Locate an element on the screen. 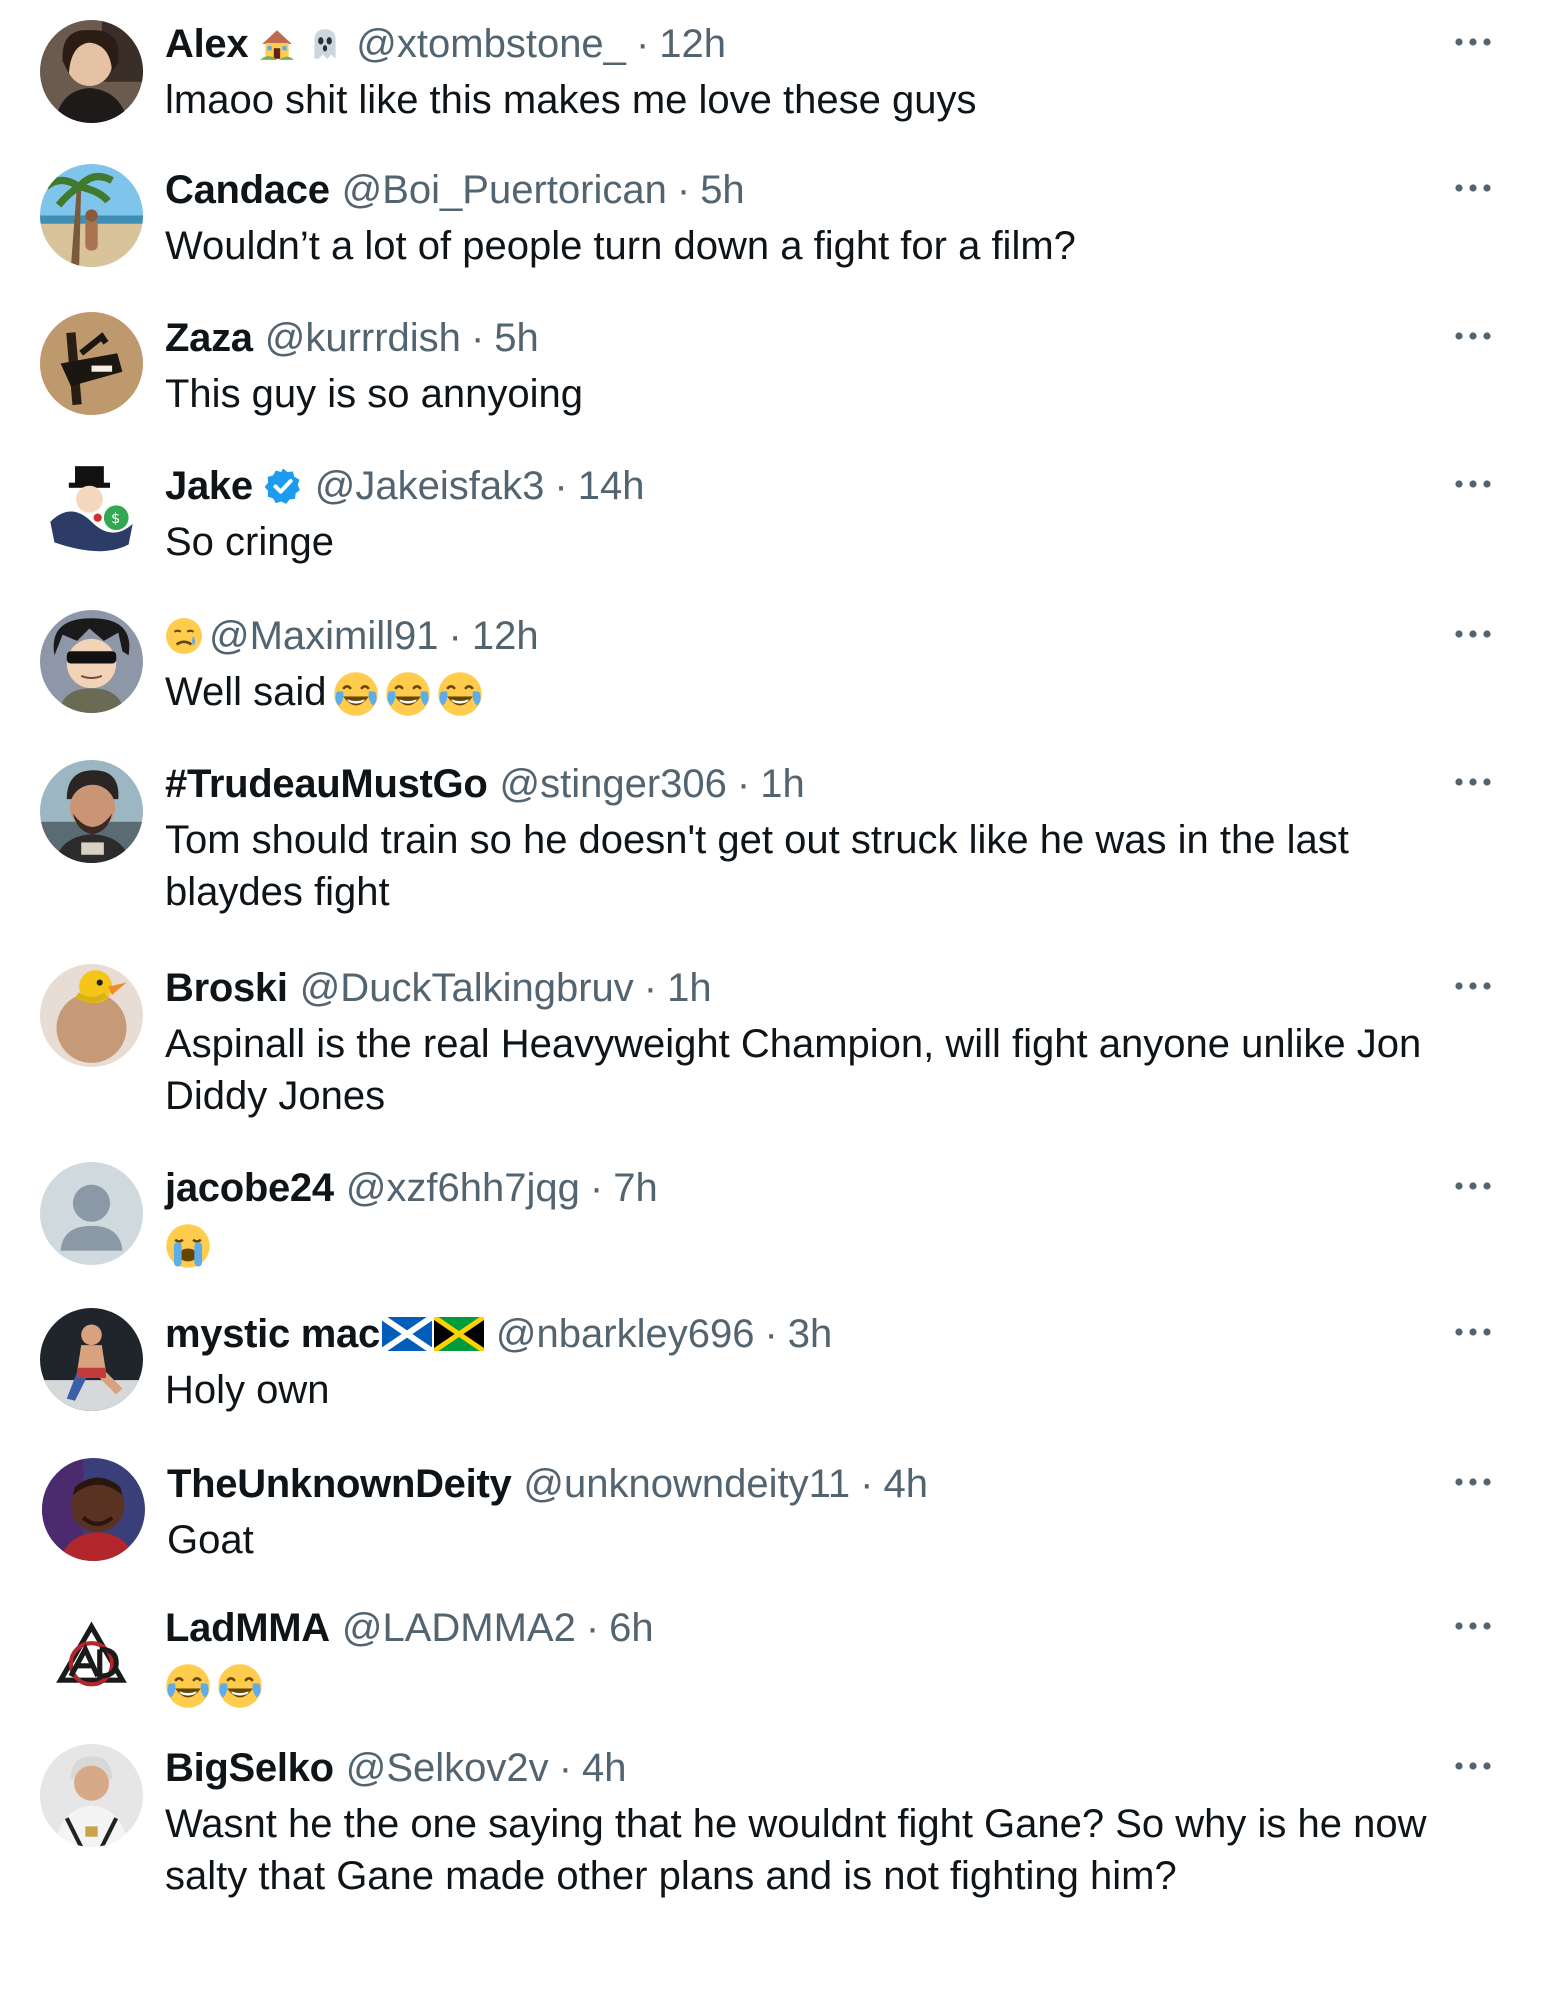 The width and height of the screenshot is (1545, 2000). timestamp: 14h is located at coordinates (611, 486).